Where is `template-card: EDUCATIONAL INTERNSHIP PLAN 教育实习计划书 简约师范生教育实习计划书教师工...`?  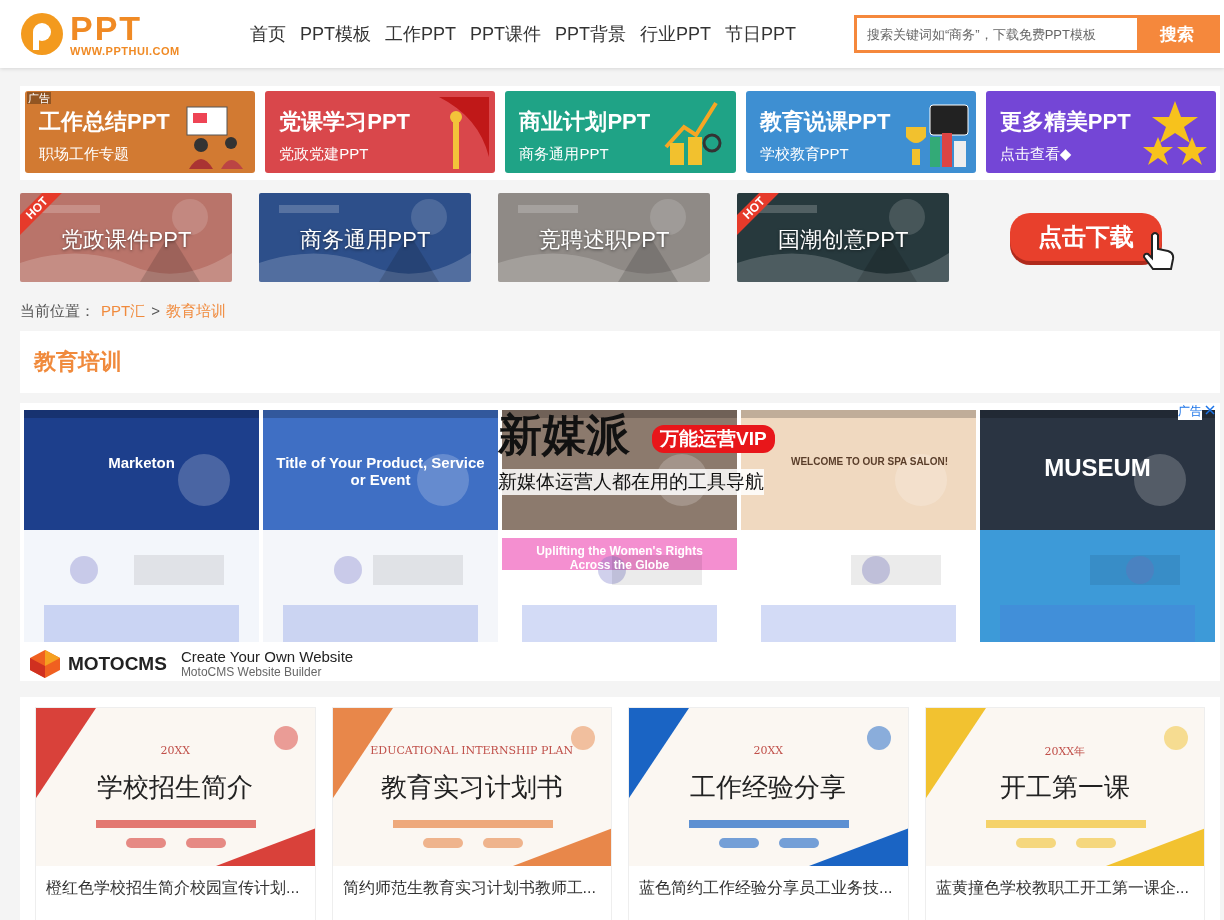
template-card: EDUCATIONAL INTERNSHIP PLAN 教育实习计划书 简约师范生教育实习计划书教师工... is located at coordinates (471, 813).